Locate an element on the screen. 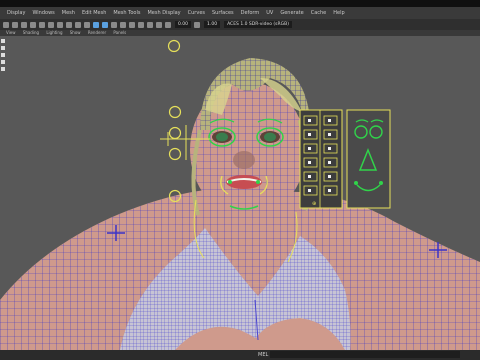 This screenshot has height=360, width=480. menu-generate: Generate is located at coordinates (291, 13).